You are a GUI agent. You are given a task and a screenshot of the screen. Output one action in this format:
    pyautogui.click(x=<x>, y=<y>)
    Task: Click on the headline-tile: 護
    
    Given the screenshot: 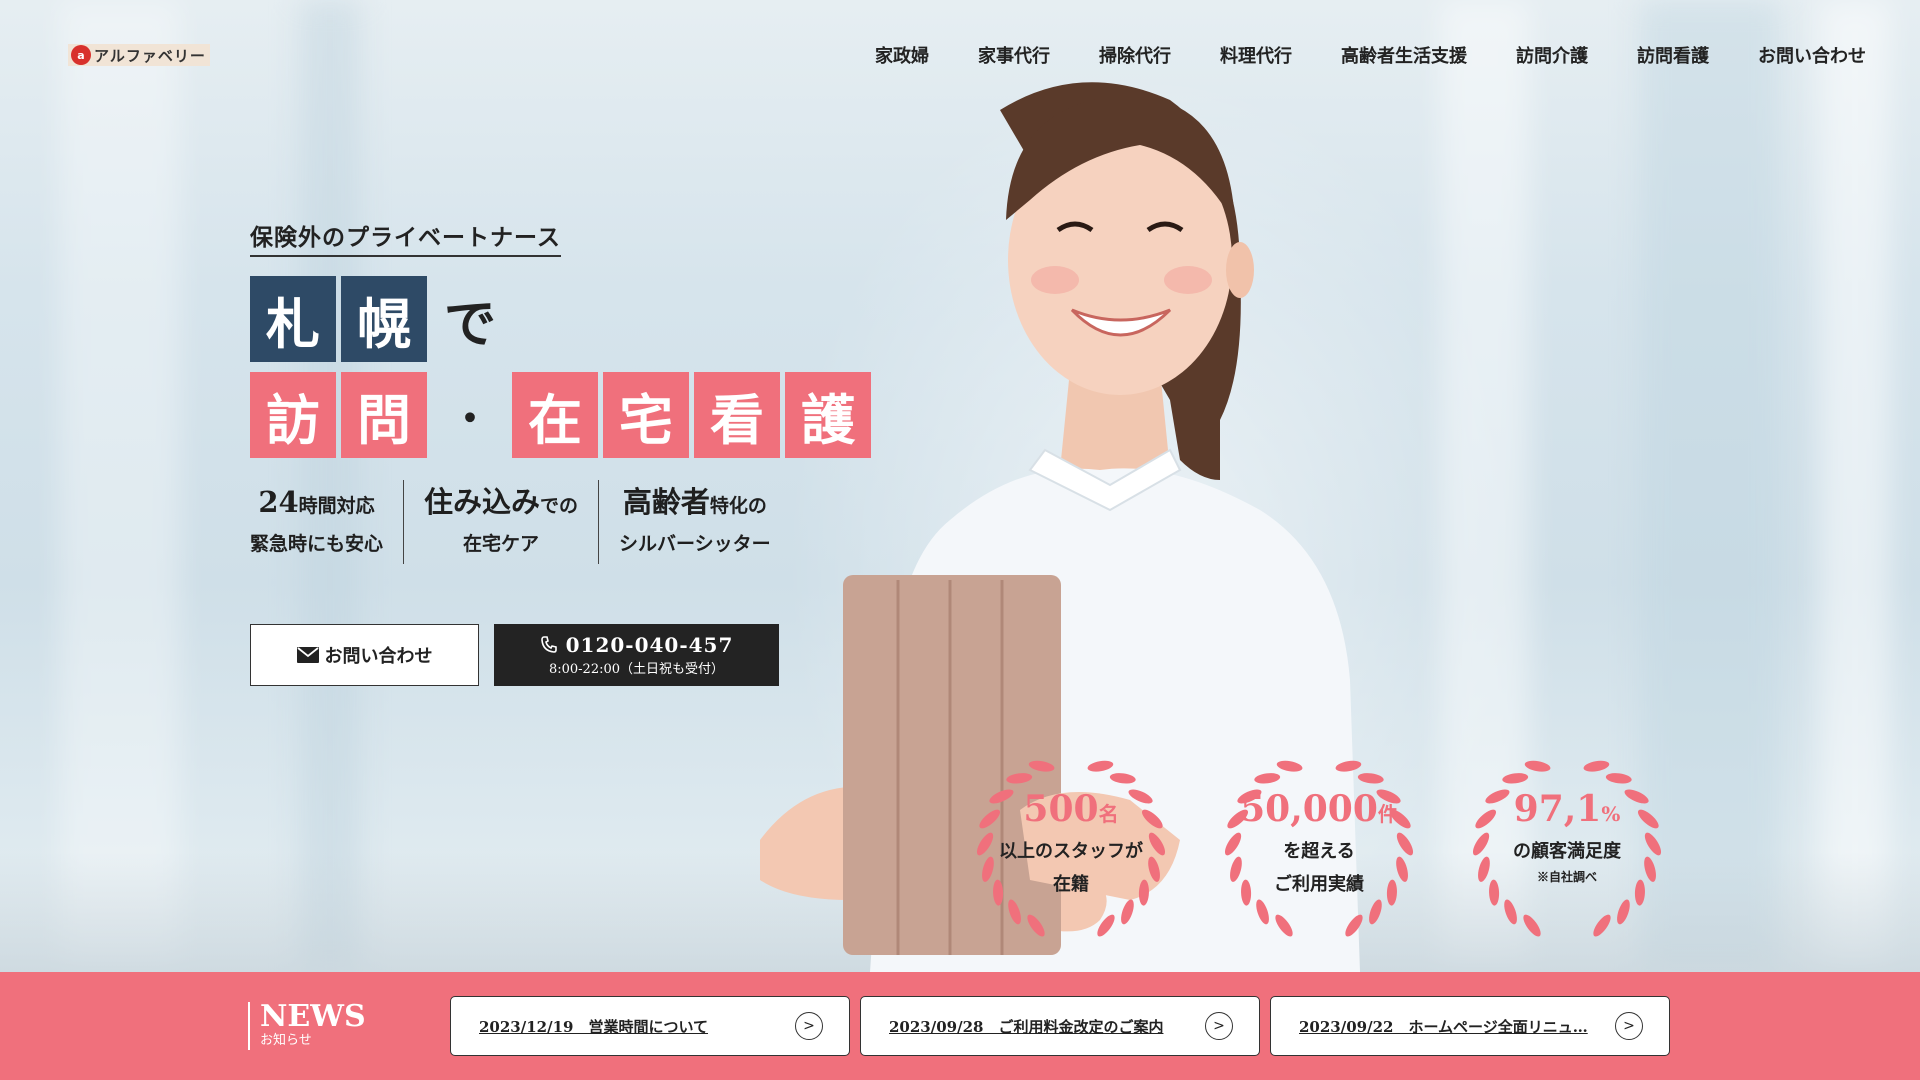 What is the action you would take?
    pyautogui.click(x=828, y=415)
    